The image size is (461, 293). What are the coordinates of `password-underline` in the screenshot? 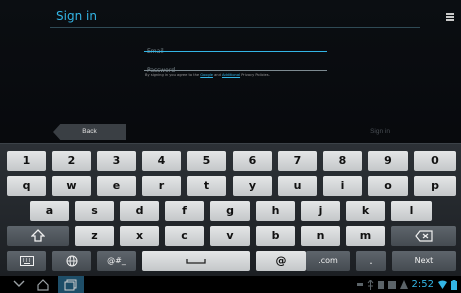 It's located at (235, 70).